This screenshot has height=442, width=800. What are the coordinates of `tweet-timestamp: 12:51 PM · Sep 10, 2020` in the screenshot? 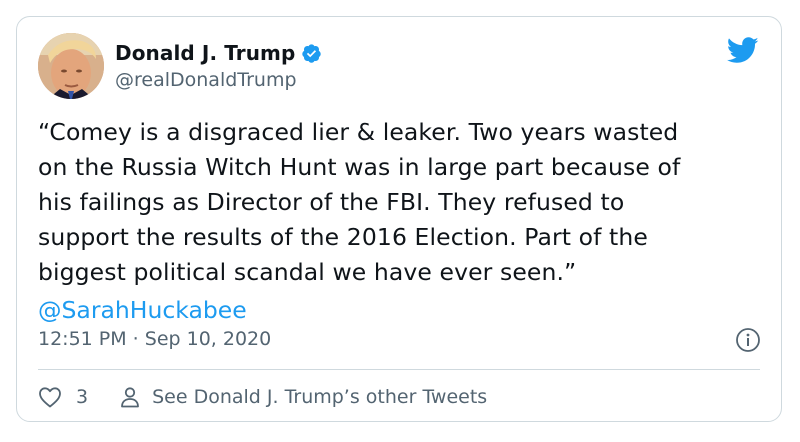 It's located at (154, 339).